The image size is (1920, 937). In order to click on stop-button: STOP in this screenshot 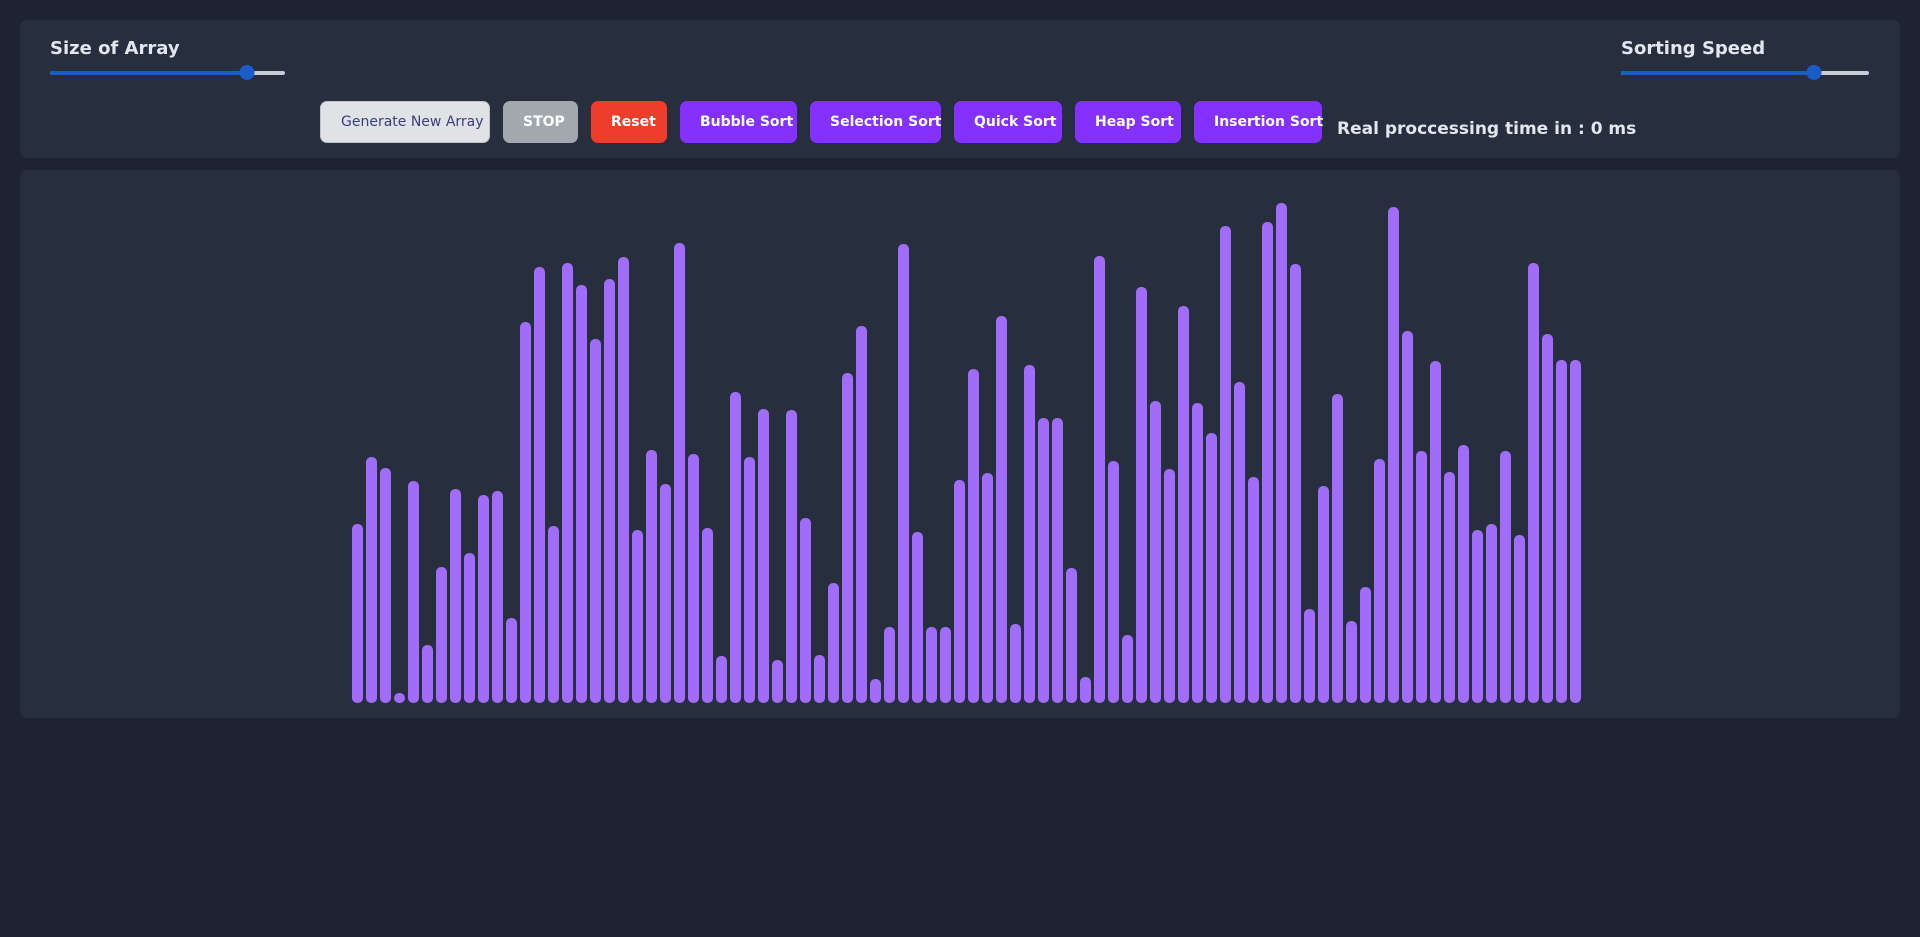, I will do `click(540, 122)`.